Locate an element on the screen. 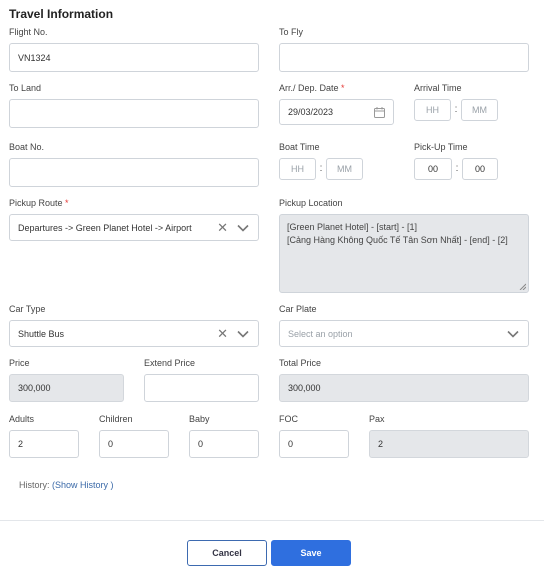 This screenshot has width=544, height=582. children-input: 0 is located at coordinates (134, 444).